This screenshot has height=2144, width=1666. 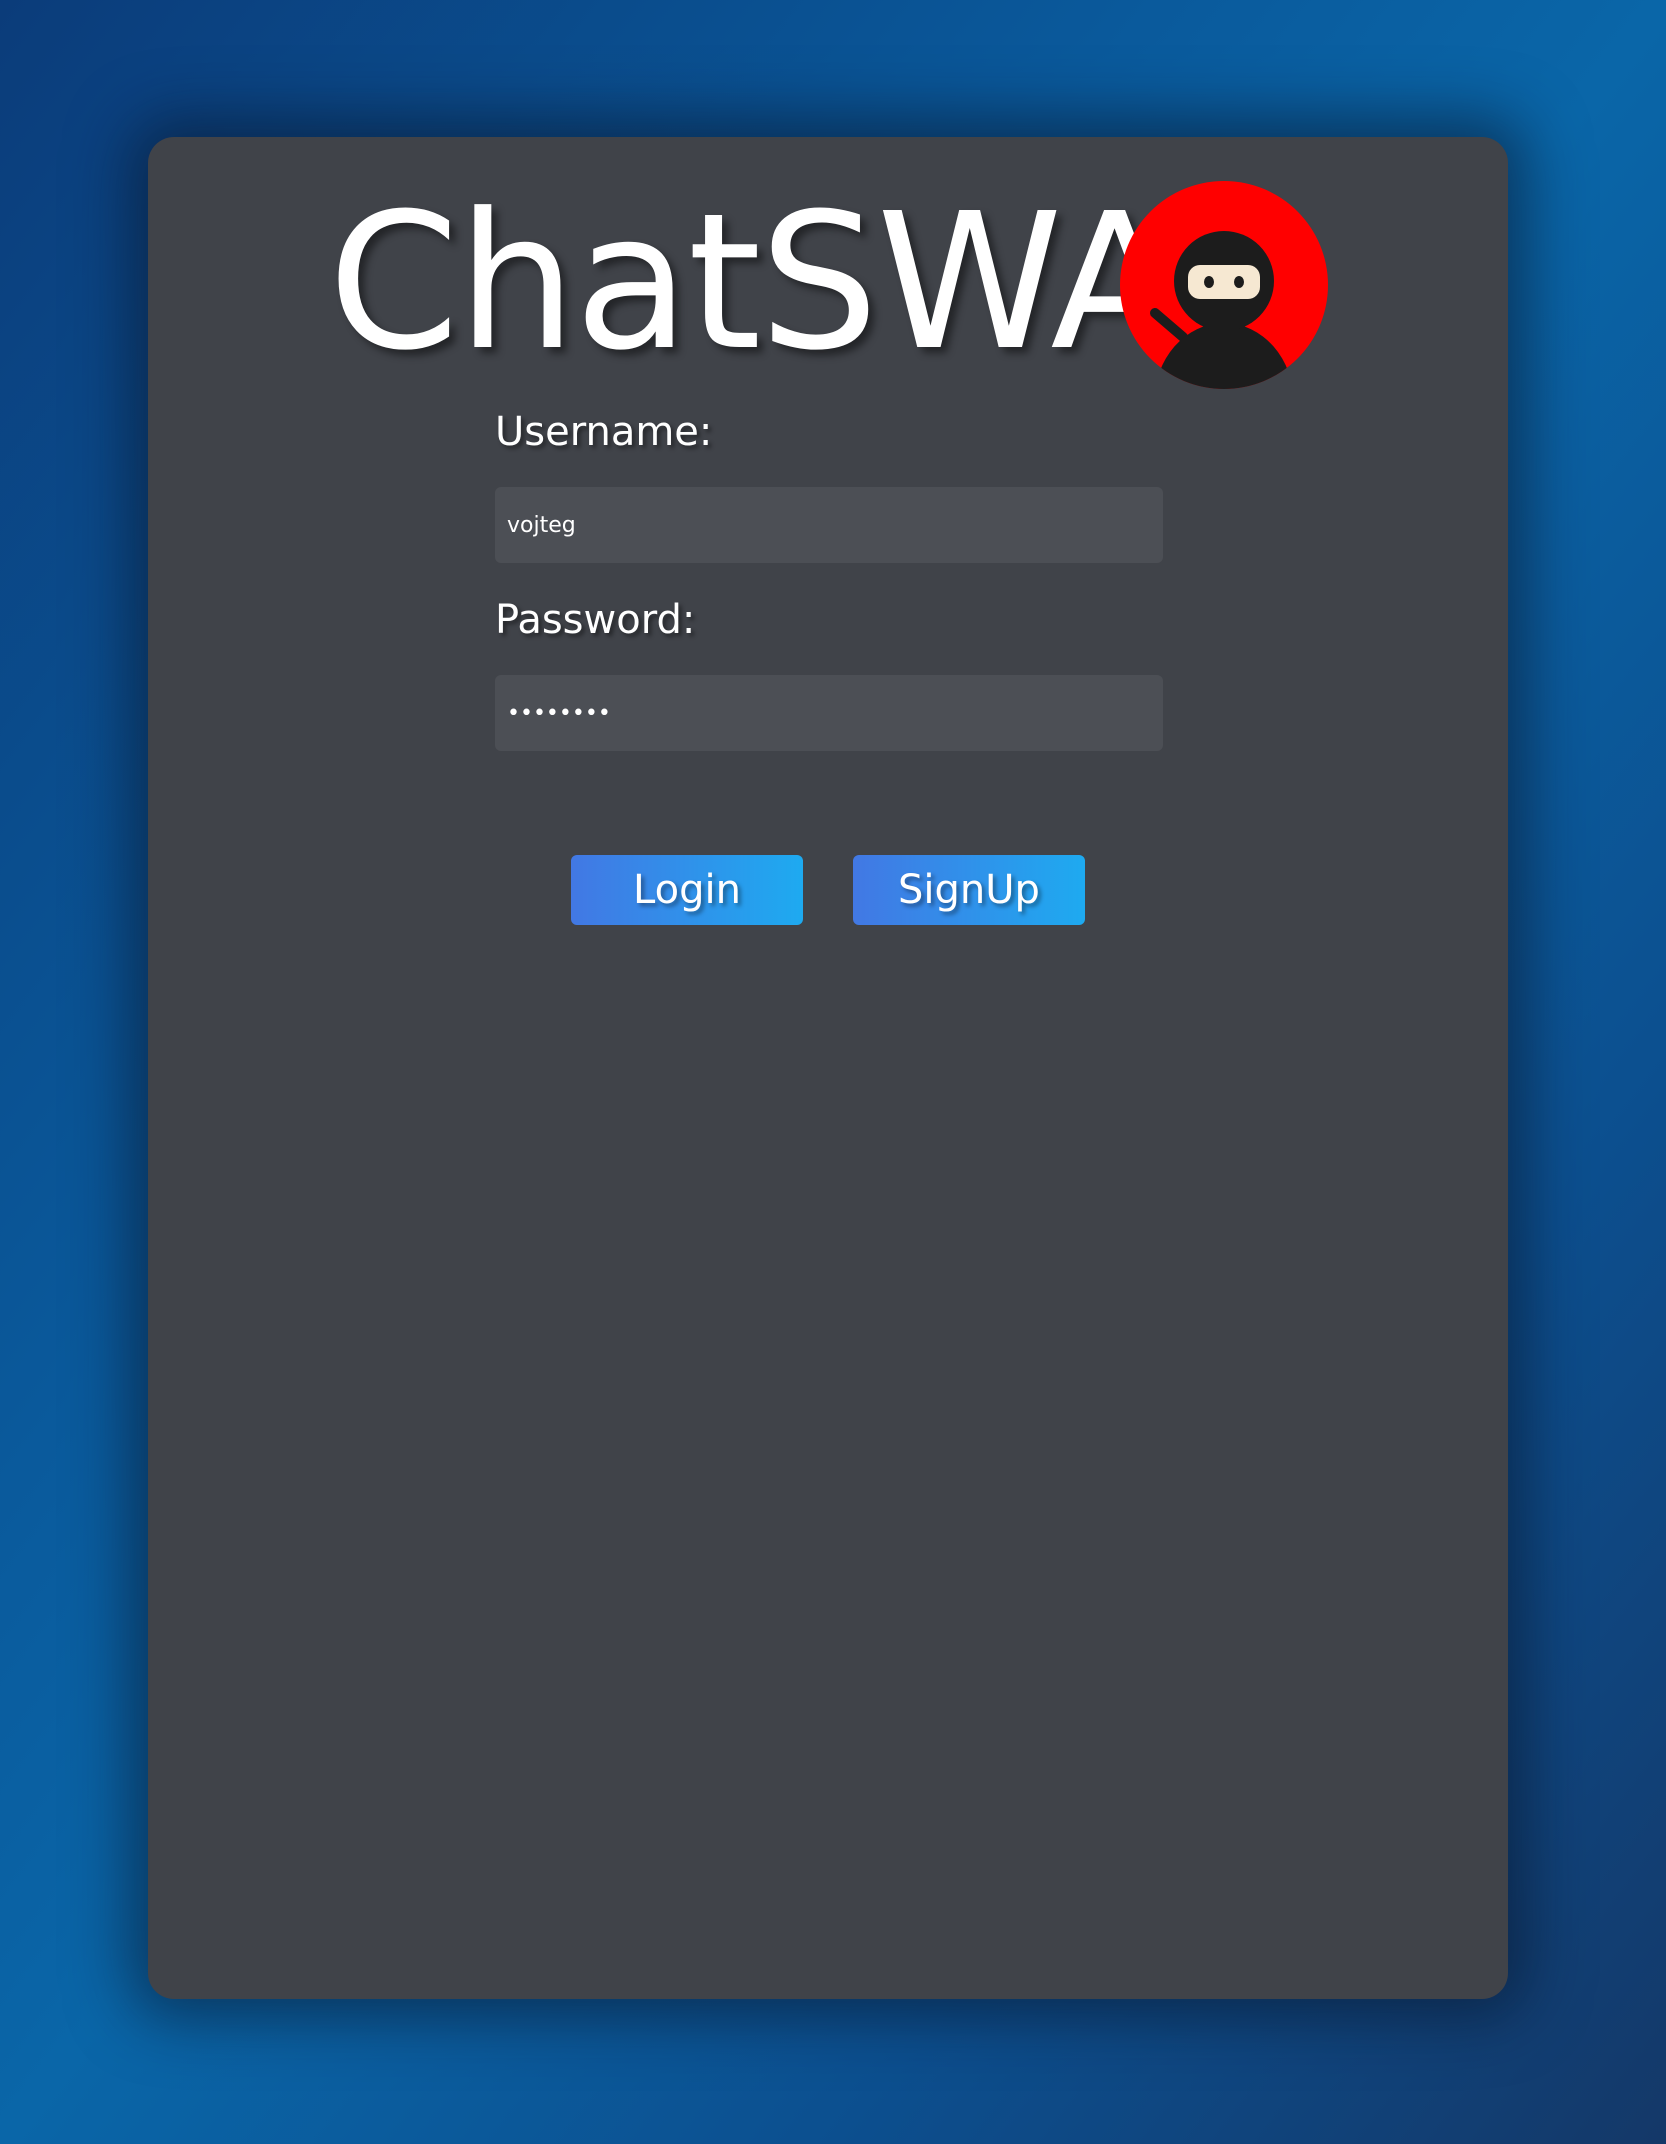 I want to click on username-input, so click(x=829, y=525).